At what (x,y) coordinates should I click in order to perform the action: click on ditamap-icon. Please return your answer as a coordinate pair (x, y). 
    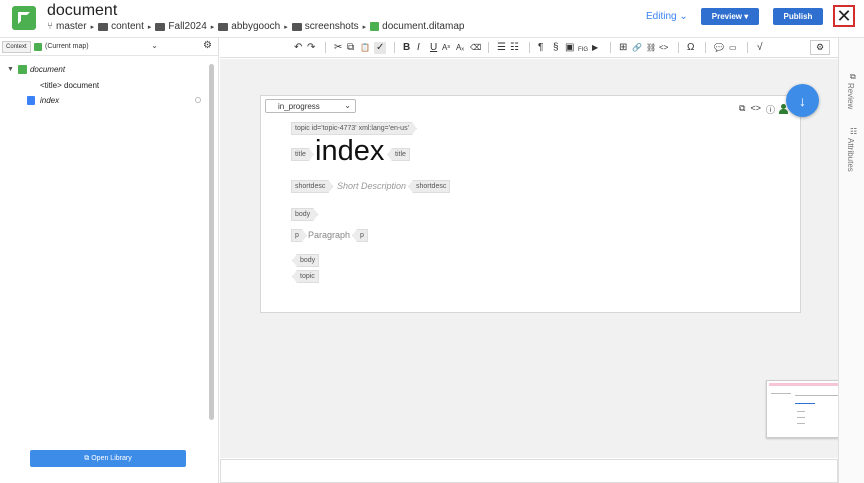
    Looking at the image, I should click on (38, 46).